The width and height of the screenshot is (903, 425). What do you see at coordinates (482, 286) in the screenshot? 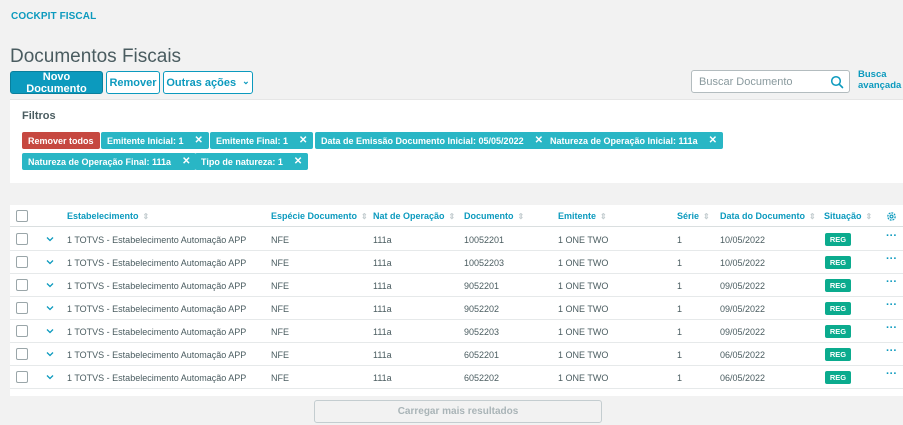
I see `cell-documento: 9052201` at bounding box center [482, 286].